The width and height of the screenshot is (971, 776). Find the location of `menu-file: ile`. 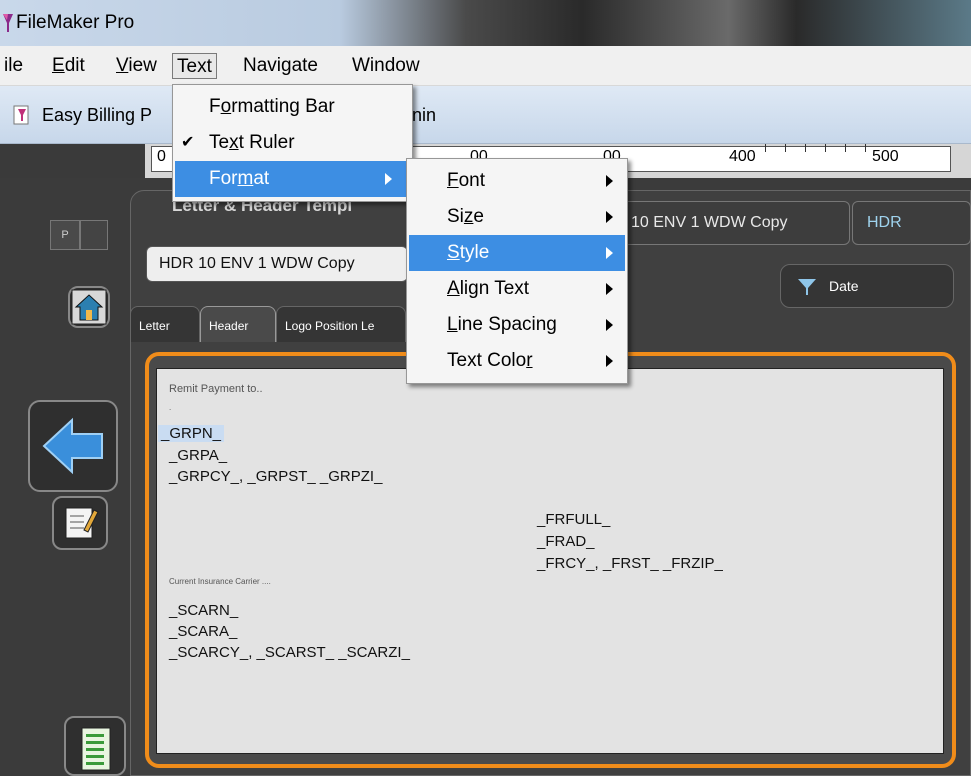

menu-file: ile is located at coordinates (13, 66).